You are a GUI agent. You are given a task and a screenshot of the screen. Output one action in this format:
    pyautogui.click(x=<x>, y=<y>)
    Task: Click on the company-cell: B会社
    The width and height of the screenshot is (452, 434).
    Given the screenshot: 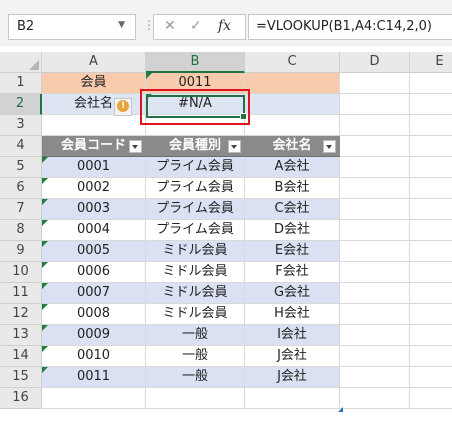 What is the action you would take?
    pyautogui.click(x=292, y=188)
    